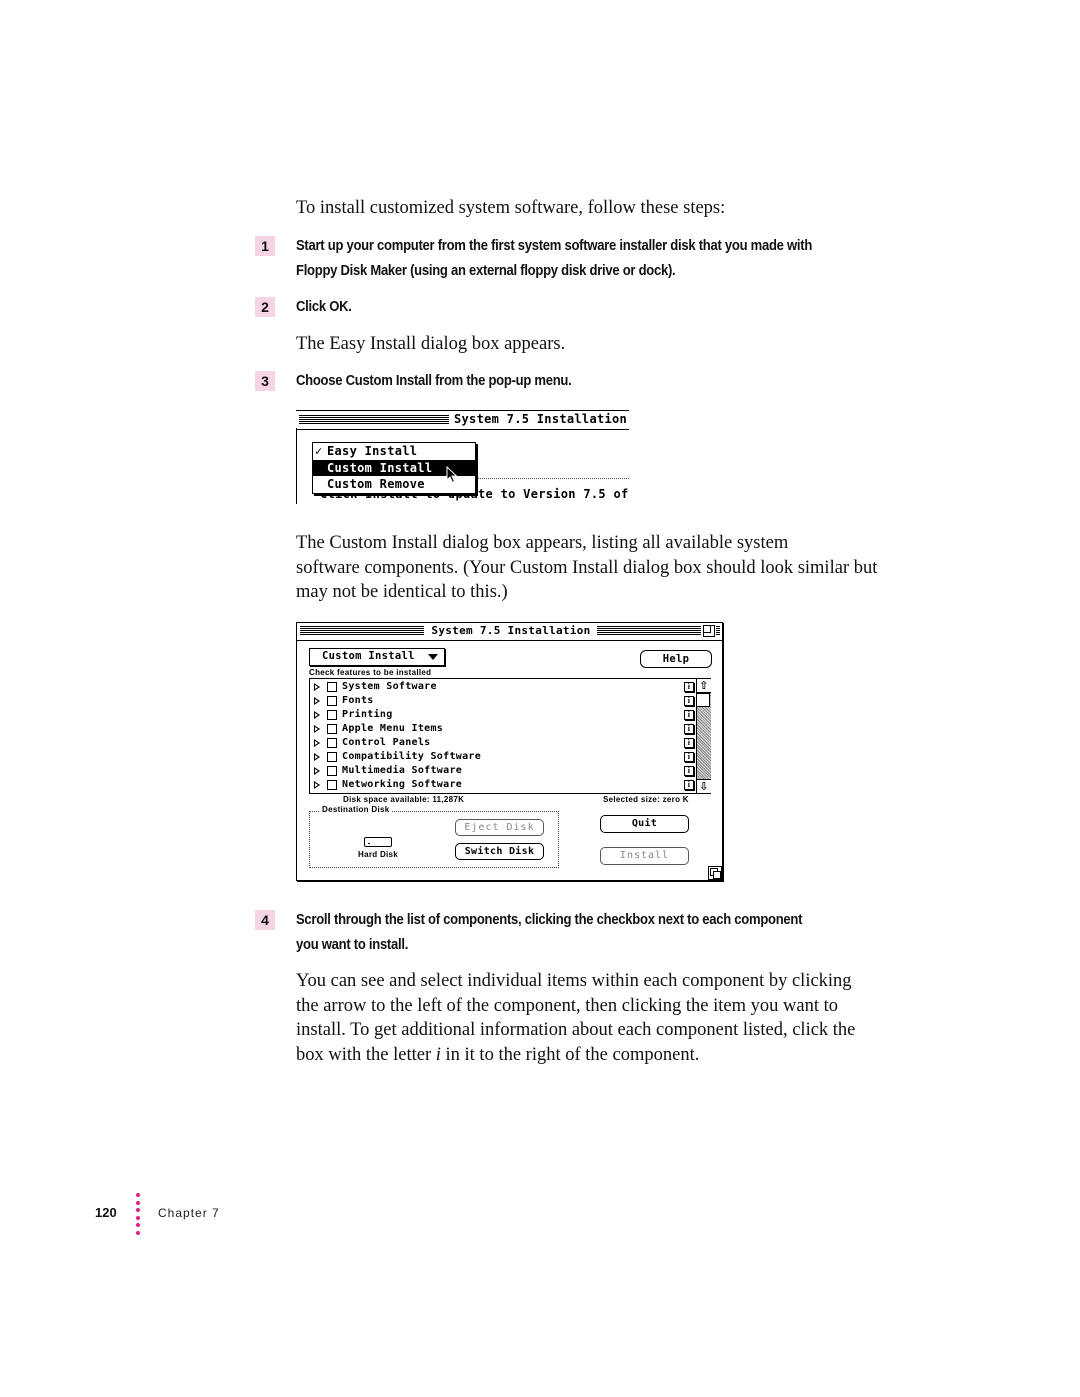  I want to click on step-number-4: 4, so click(265, 920).